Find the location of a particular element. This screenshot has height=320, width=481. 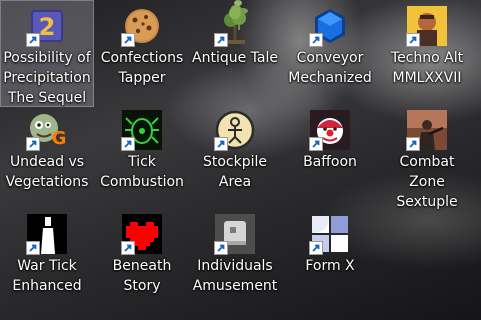

icon-label: Beneath Story is located at coordinates (142, 276).